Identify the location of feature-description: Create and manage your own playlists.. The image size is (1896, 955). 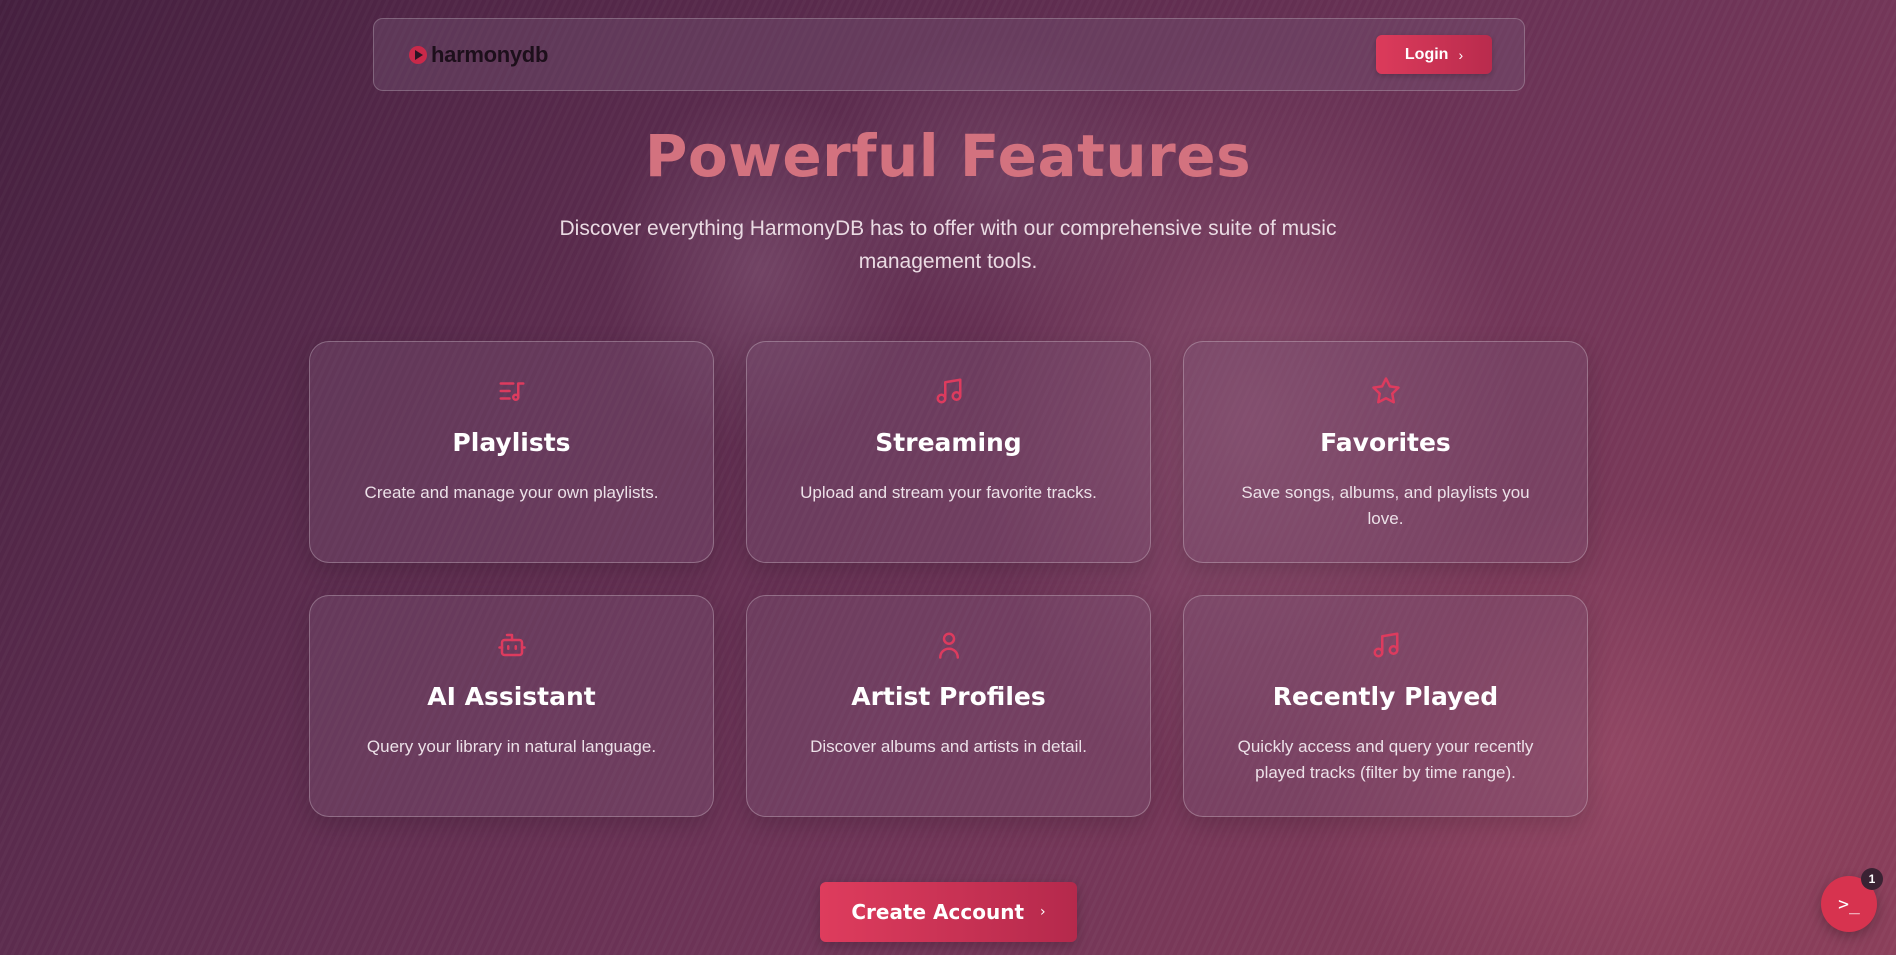
(511, 492).